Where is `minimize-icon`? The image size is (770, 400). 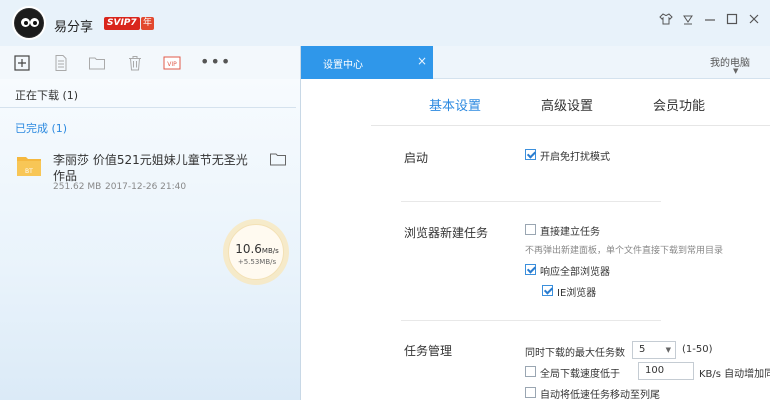 minimize-icon is located at coordinates (710, 21).